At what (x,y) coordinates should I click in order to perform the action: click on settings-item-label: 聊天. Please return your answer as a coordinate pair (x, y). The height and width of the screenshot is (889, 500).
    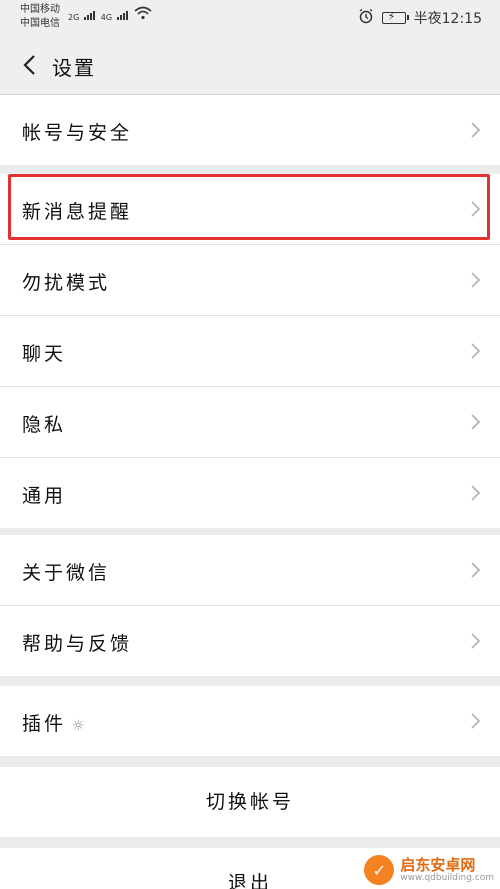
    Looking at the image, I should click on (44, 354).